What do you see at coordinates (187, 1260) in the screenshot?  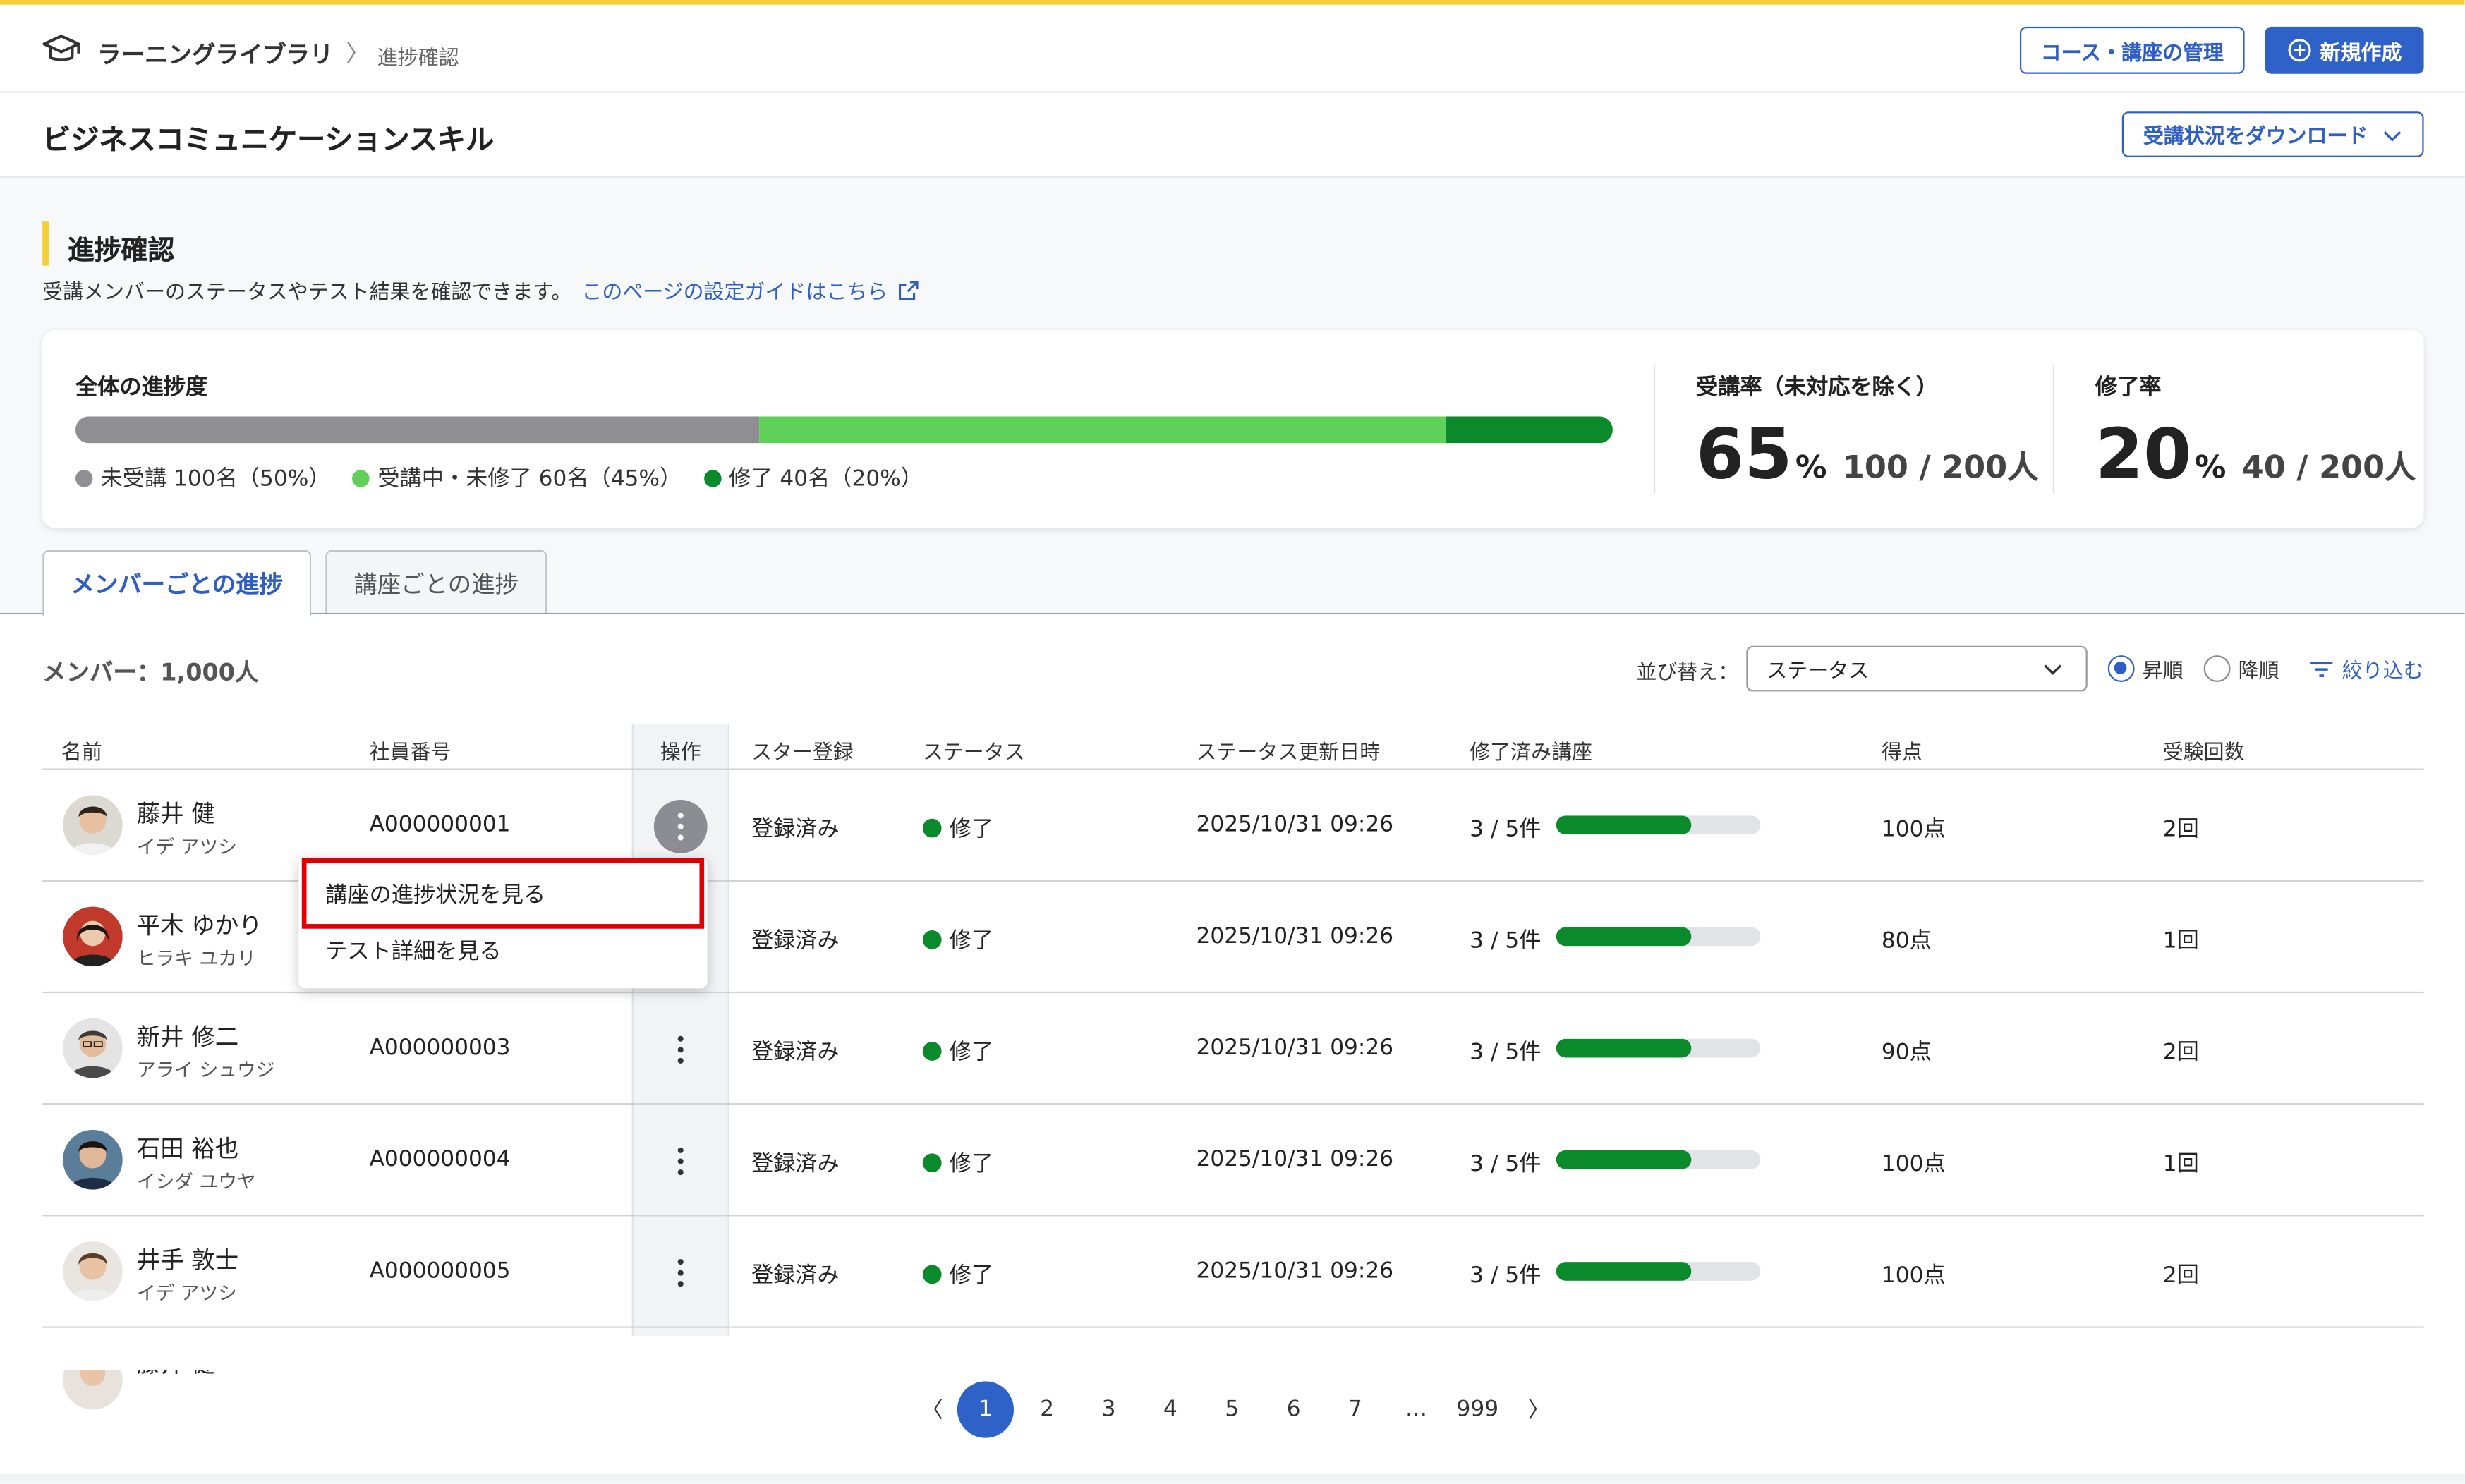 I see `member-name: 井手 敦士` at bounding box center [187, 1260].